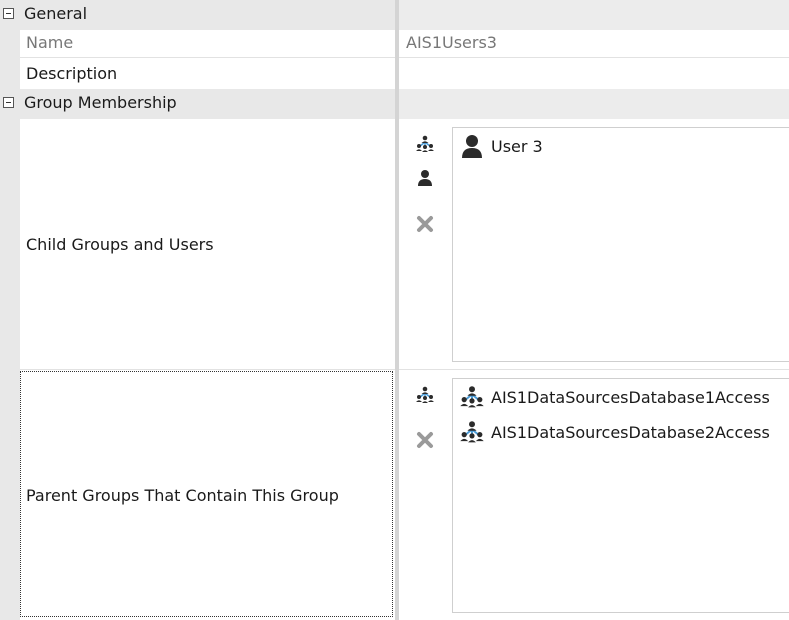  Describe the element at coordinates (517, 146) in the screenshot. I see `list-item-label: User 3` at that location.